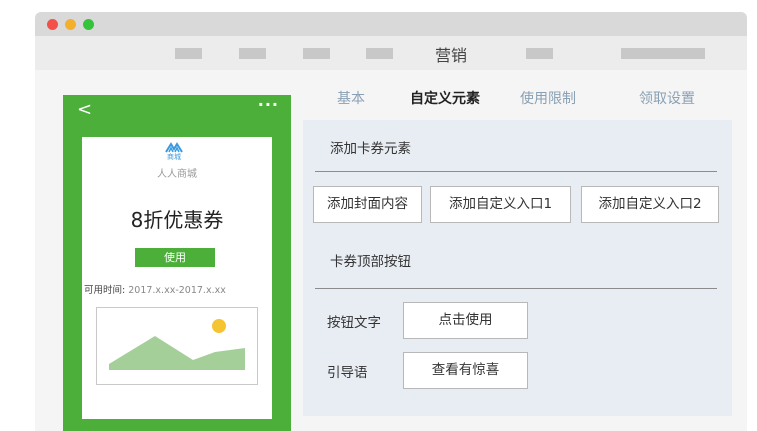 Image resolution: width=757 pixels, height=431 pixels. Describe the element at coordinates (465, 370) in the screenshot. I see `guide-text-input: 查看有惊喜` at that location.